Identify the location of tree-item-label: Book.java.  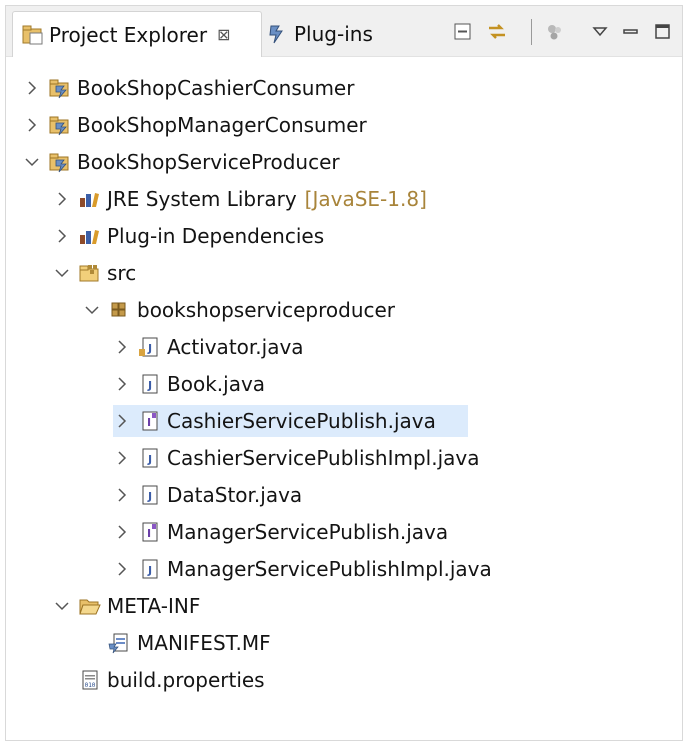
(216, 384).